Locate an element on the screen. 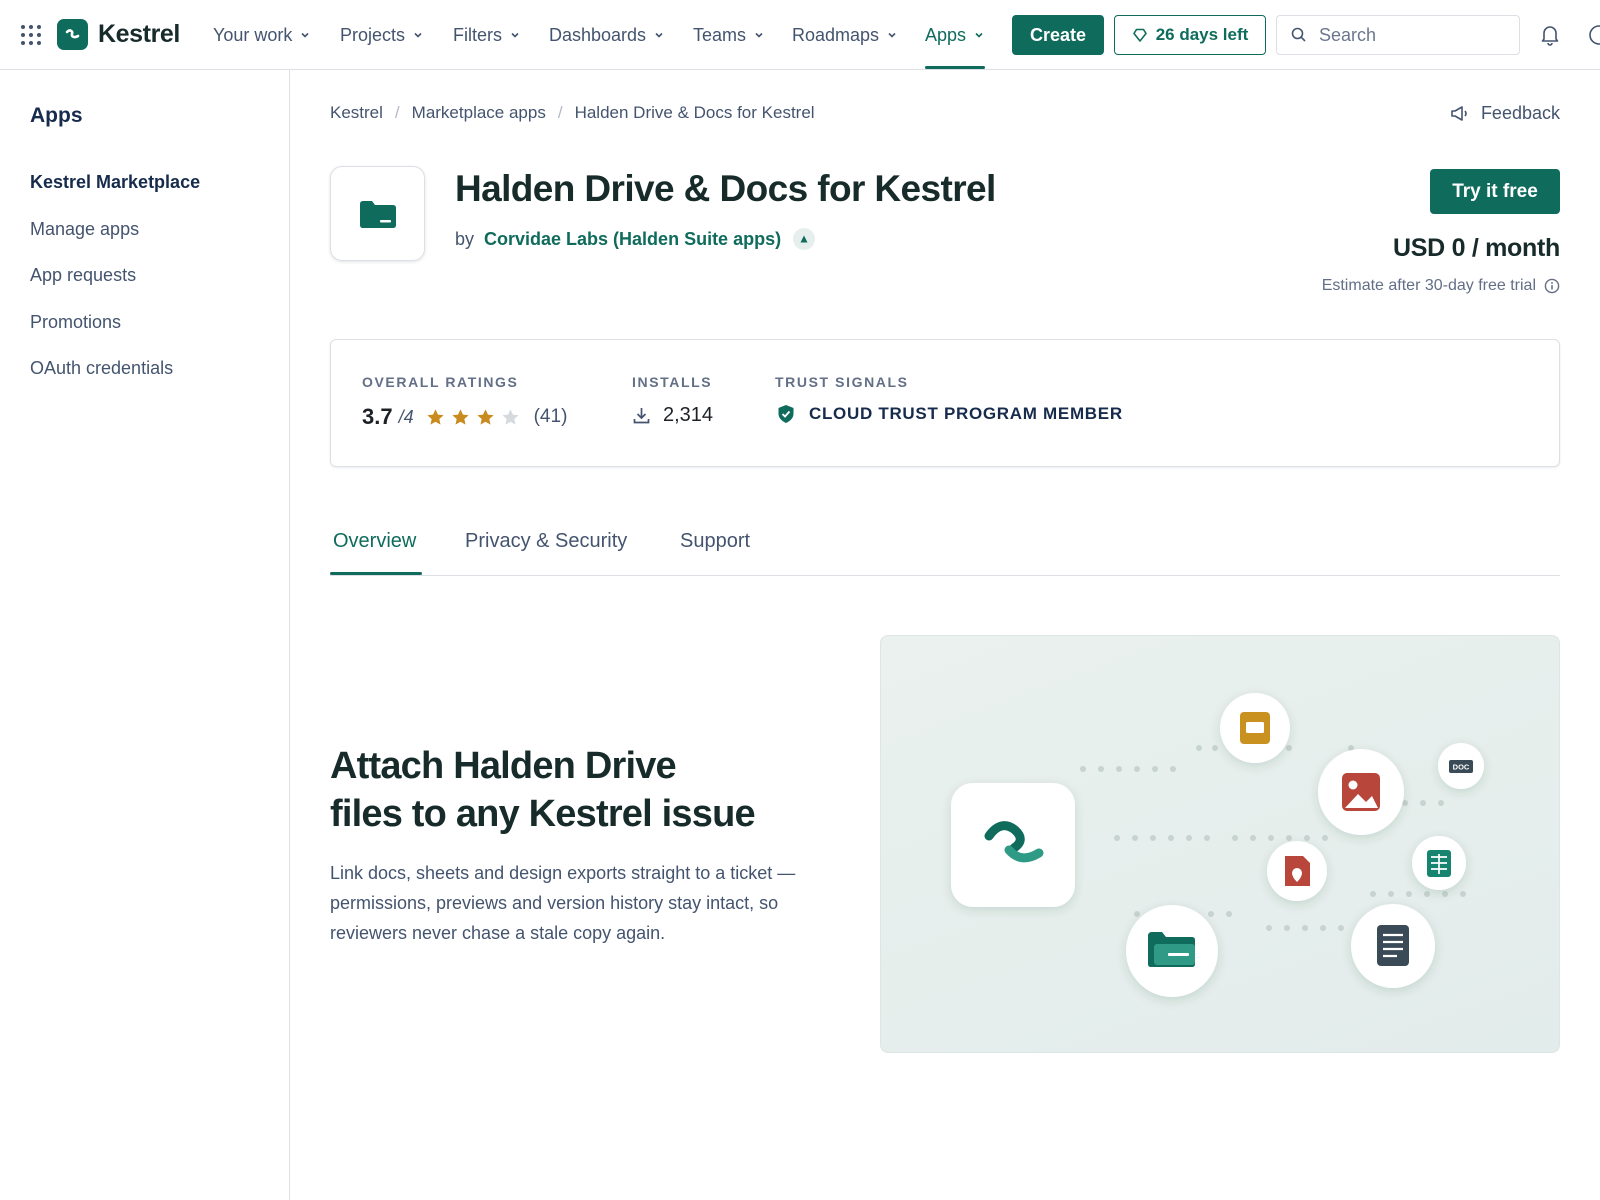 This screenshot has width=1600, height=1200. sidebar-item-oauth-credentials: OAuth credentials is located at coordinates (101, 368).